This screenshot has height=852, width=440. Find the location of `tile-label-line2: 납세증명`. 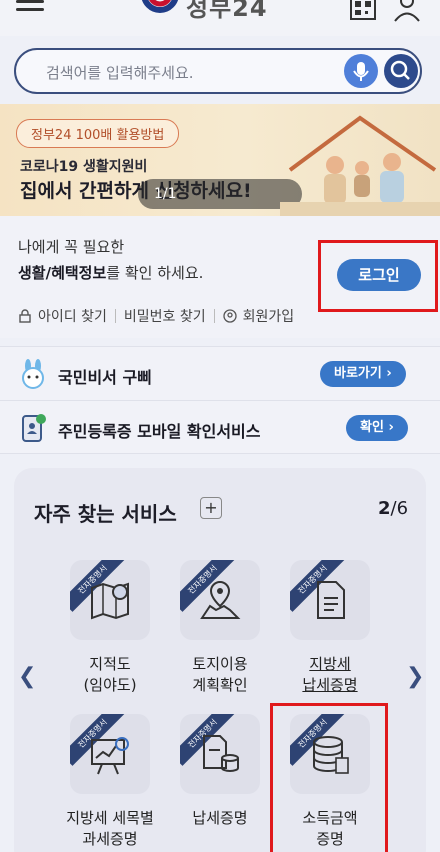

tile-label-line2: 납세증명 is located at coordinates (330, 685).